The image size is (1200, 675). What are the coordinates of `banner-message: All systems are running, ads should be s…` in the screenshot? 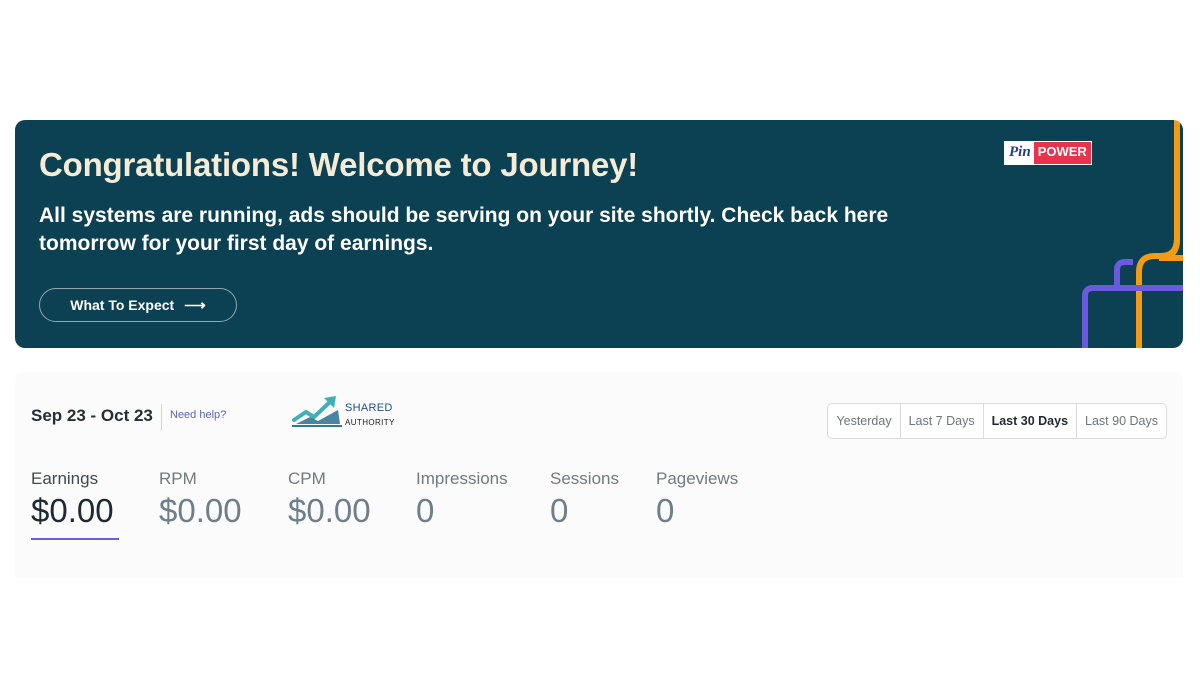 It's located at (464, 229).